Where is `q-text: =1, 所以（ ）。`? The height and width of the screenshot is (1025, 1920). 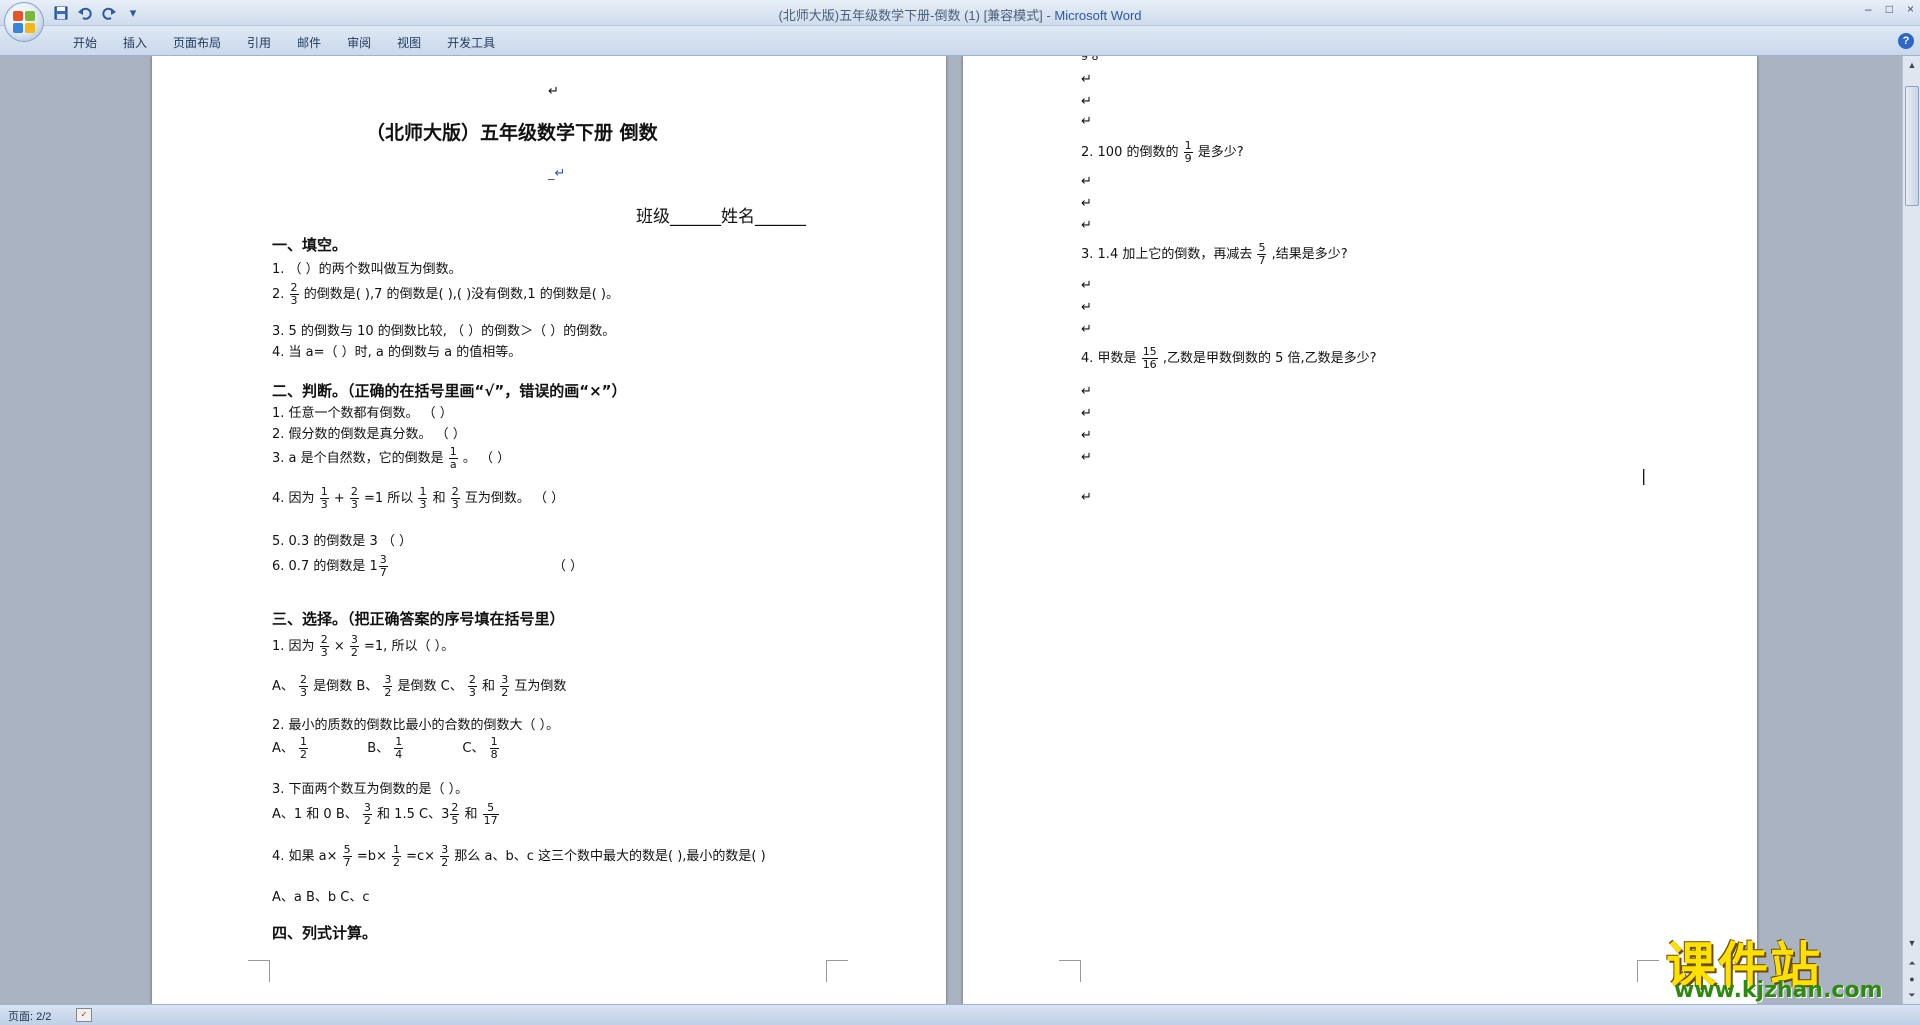 q-text: =1, 所以（ ）。 is located at coordinates (409, 646).